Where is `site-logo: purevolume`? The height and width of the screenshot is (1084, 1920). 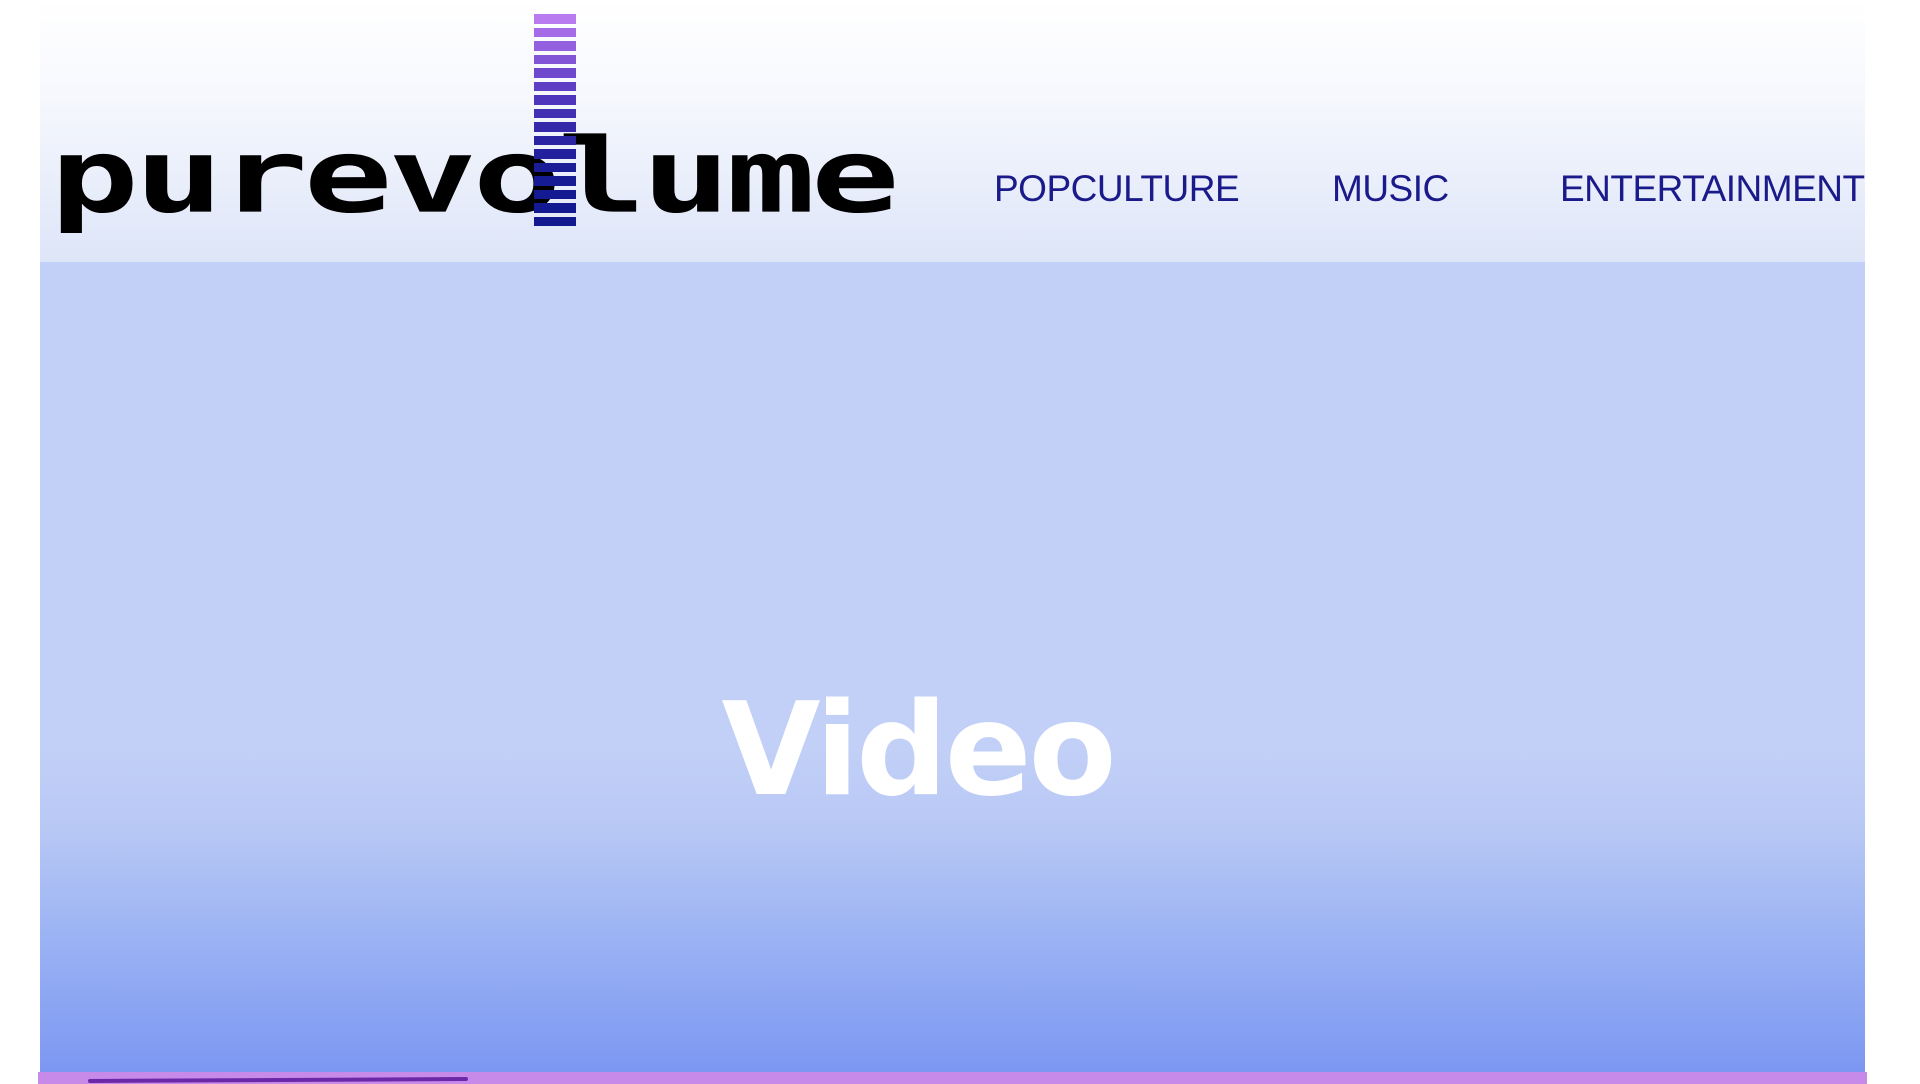
site-logo: purevolume is located at coordinates (475, 135).